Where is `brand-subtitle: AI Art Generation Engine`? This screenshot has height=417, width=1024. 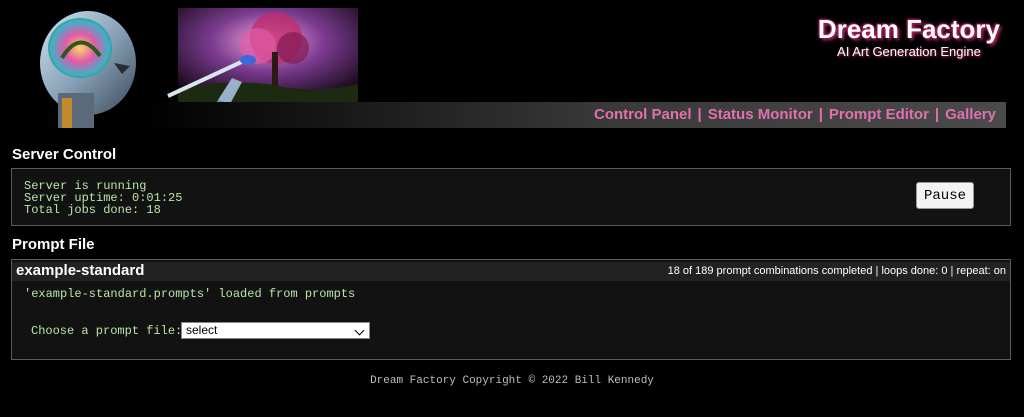
brand-subtitle: AI Art Generation Engine is located at coordinates (909, 51).